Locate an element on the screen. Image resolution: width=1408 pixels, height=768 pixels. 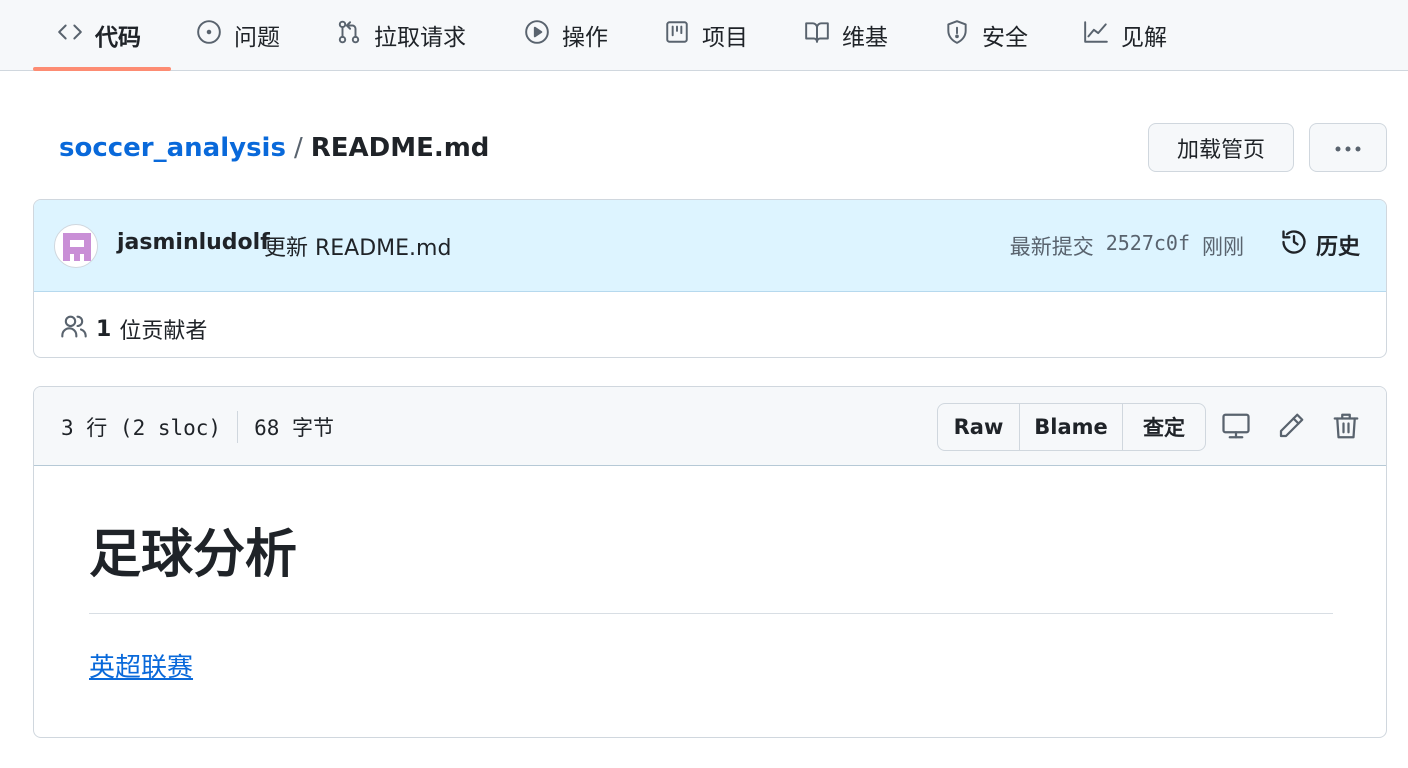
file-view-button-group: Raw Blame 查定 is located at coordinates (1071, 427).